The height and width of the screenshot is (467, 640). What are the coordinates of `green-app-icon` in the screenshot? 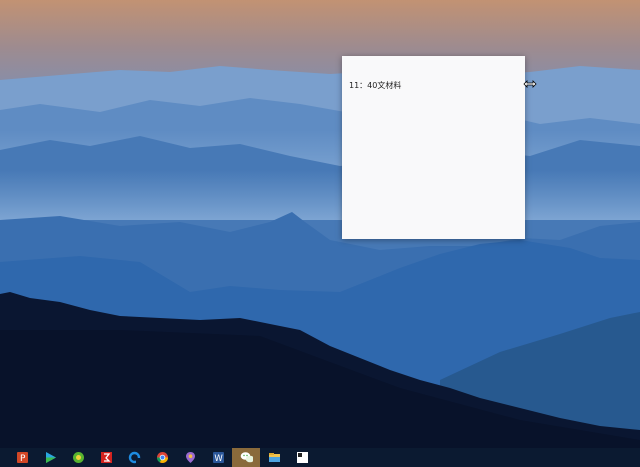 It's located at (78, 457).